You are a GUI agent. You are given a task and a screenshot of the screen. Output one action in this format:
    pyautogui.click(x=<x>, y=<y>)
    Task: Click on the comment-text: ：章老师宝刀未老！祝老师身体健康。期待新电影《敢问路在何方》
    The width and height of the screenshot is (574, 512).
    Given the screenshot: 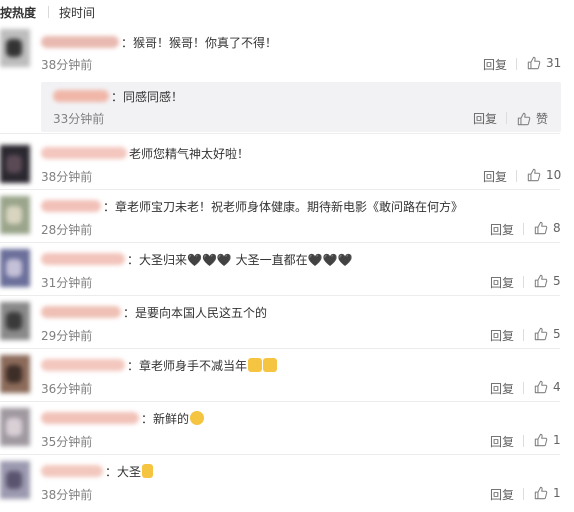 What is the action you would take?
    pyautogui.click(x=283, y=206)
    